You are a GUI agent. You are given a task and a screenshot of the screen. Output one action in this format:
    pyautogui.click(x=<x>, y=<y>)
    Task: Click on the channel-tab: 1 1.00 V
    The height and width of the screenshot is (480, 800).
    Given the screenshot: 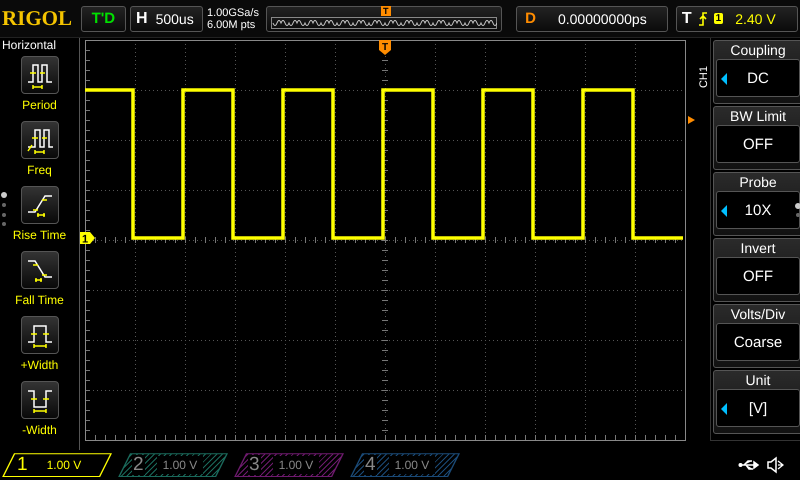 What is the action you would take?
    pyautogui.click(x=57, y=465)
    